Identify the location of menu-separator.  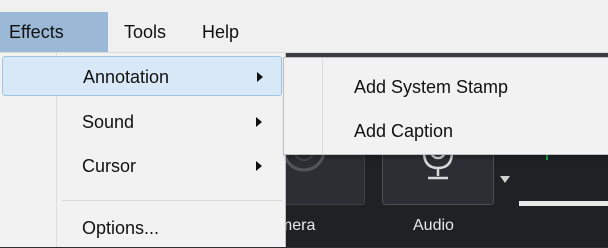
(172, 200).